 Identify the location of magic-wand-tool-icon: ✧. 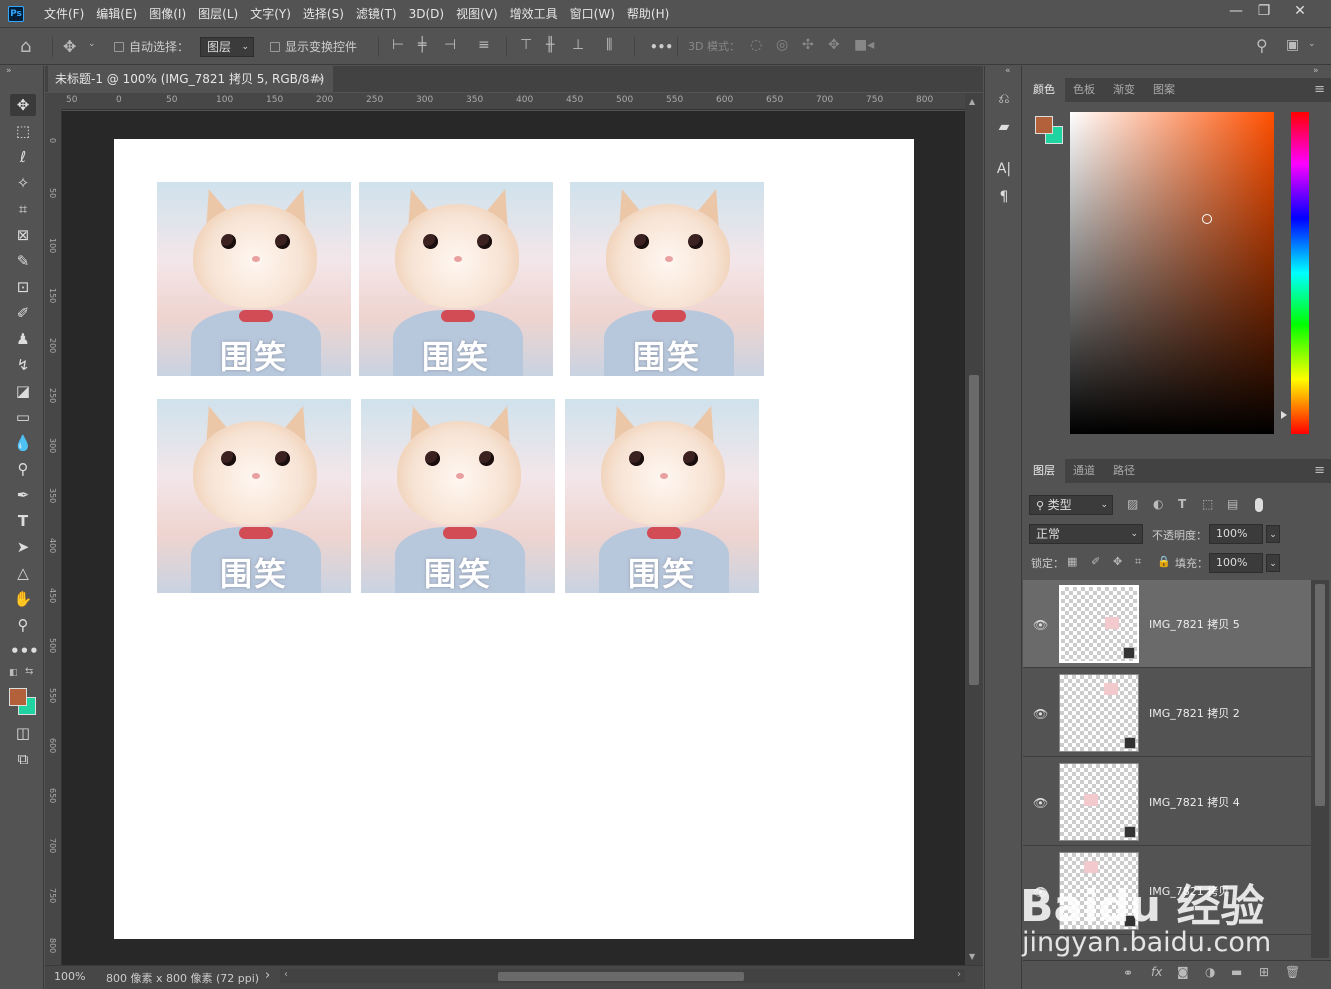
(23, 183).